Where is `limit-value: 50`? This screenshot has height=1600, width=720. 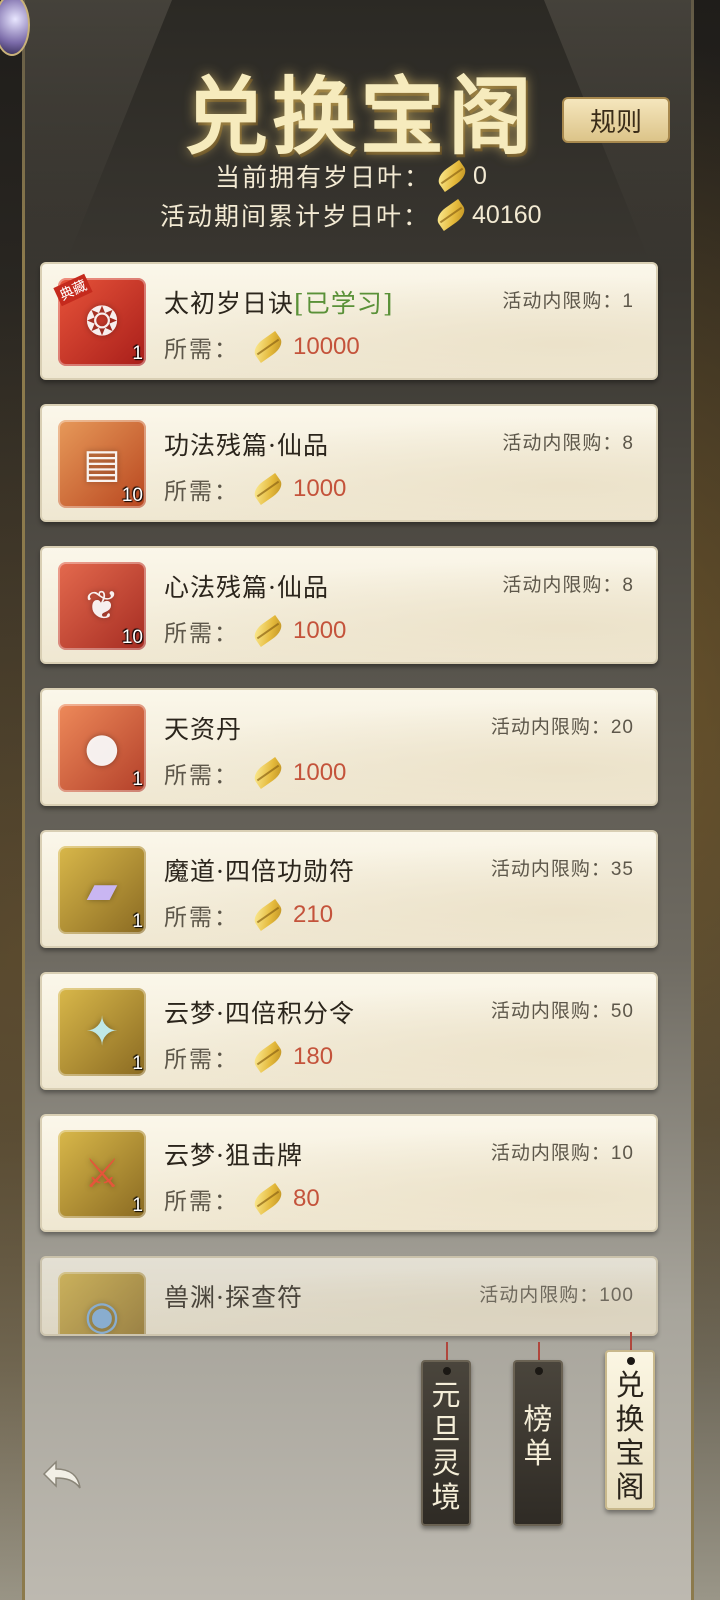 limit-value: 50 is located at coordinates (622, 1011).